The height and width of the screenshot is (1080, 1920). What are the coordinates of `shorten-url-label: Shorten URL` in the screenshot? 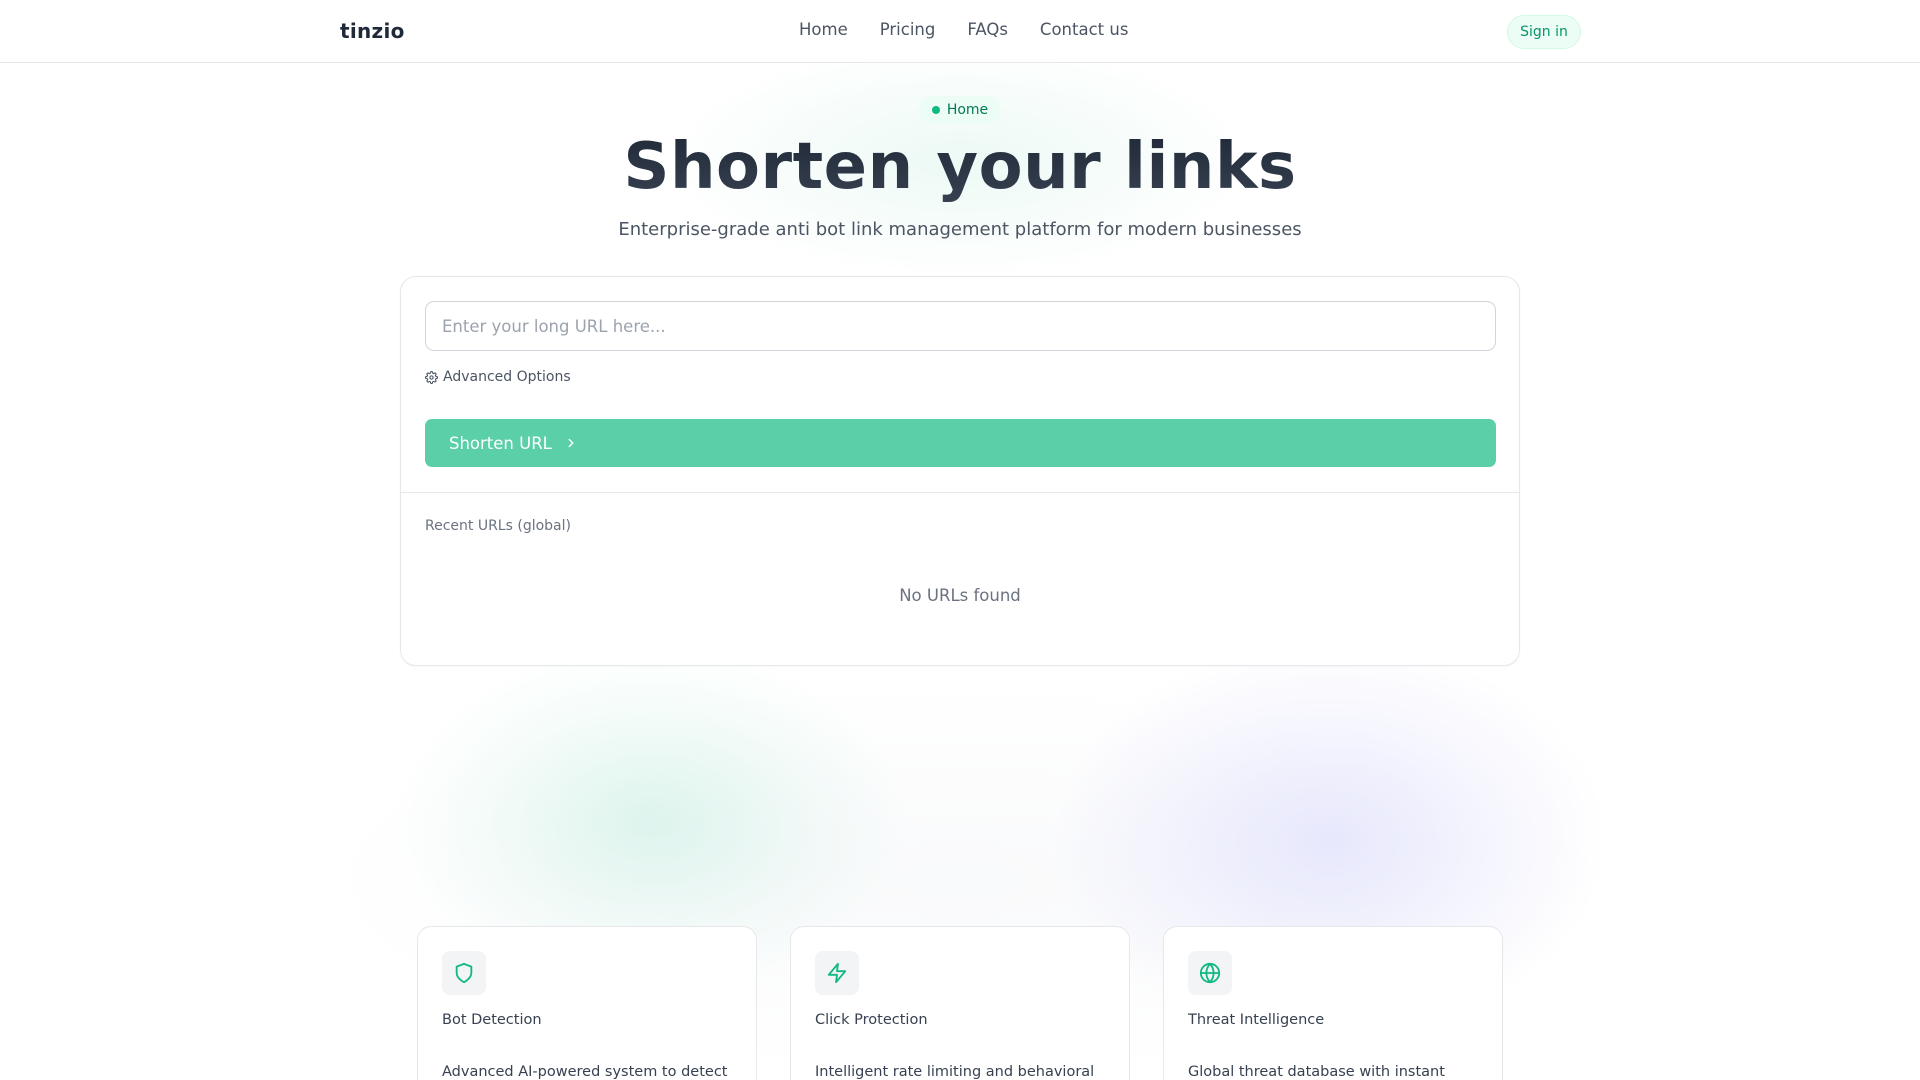 It's located at (500, 443).